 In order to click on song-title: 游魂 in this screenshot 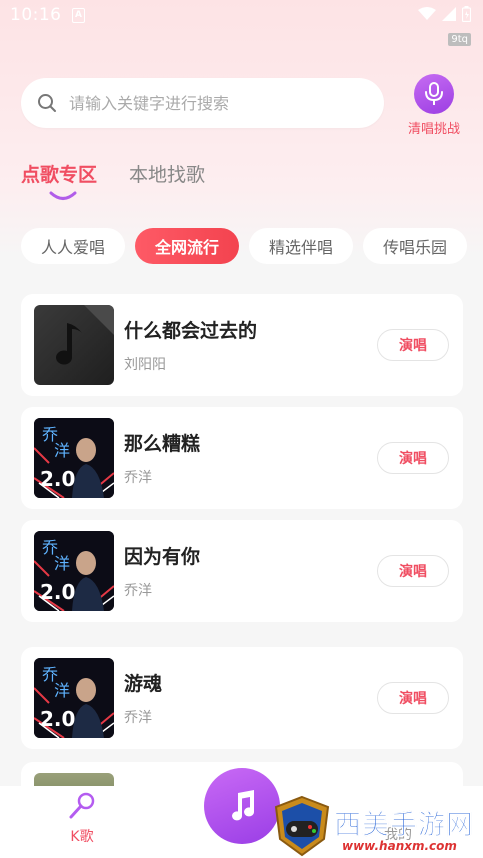, I will do `click(143, 684)`.